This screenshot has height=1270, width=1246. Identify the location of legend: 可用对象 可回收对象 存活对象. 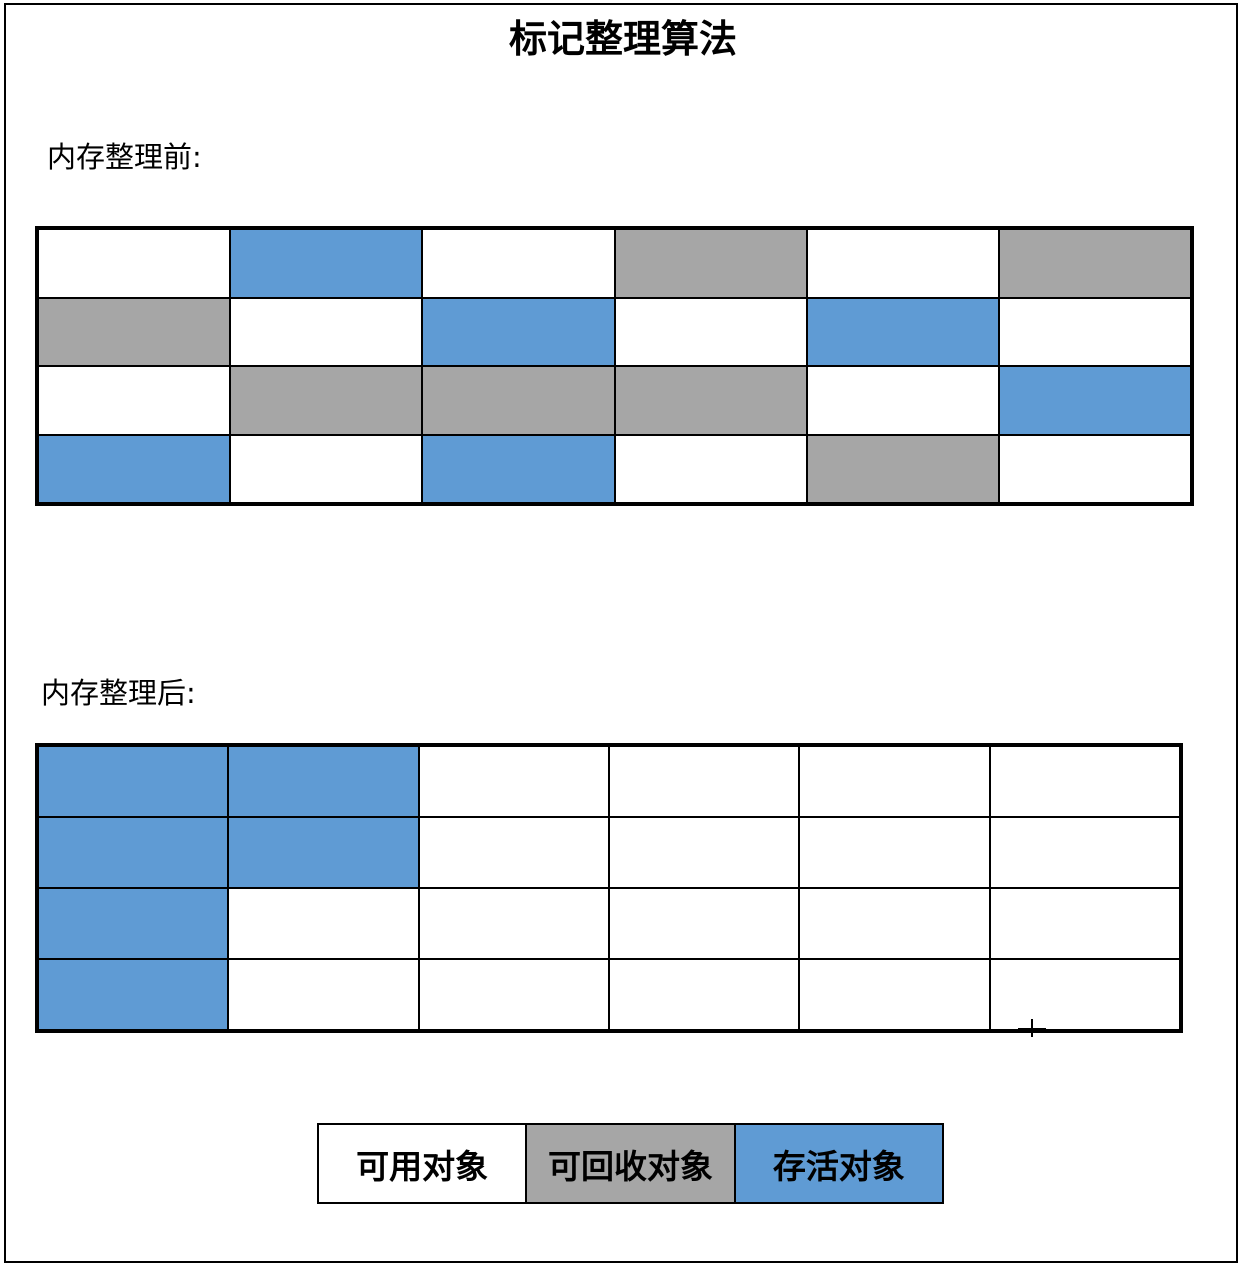
(630, 1163).